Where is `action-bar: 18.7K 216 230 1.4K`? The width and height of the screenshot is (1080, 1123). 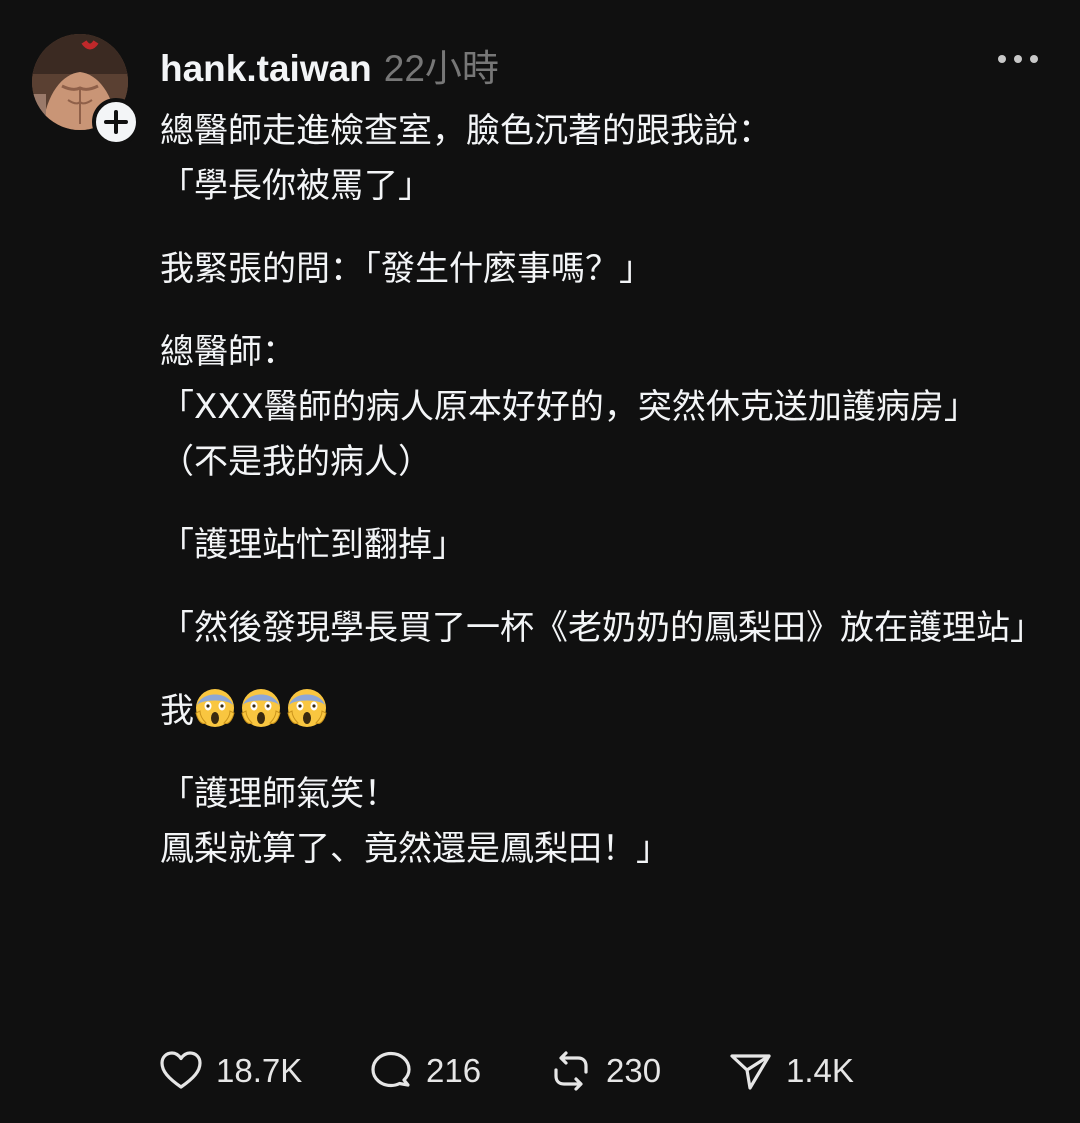 action-bar: 18.7K 216 230 1.4K is located at coordinates (523, 1071).